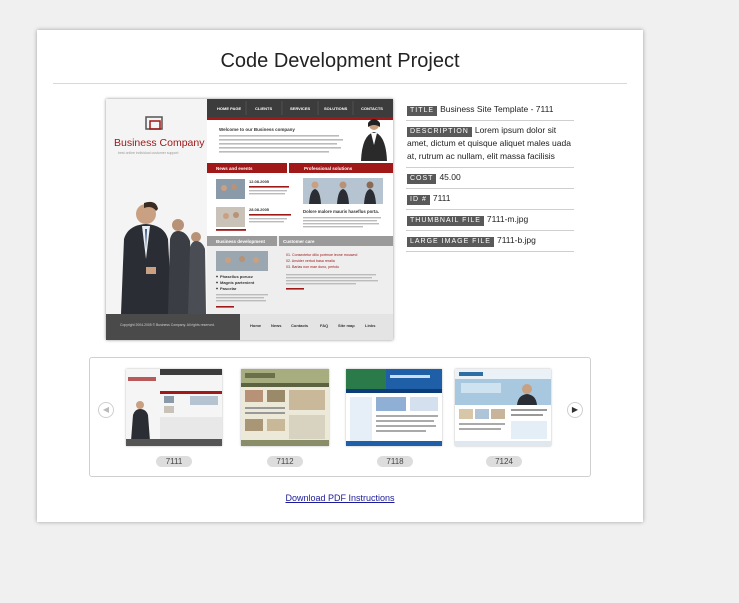 The height and width of the screenshot is (603, 739). Describe the element at coordinates (336, 108) in the screenshot. I see `preview-nav-4: SOLUTIONS` at that location.